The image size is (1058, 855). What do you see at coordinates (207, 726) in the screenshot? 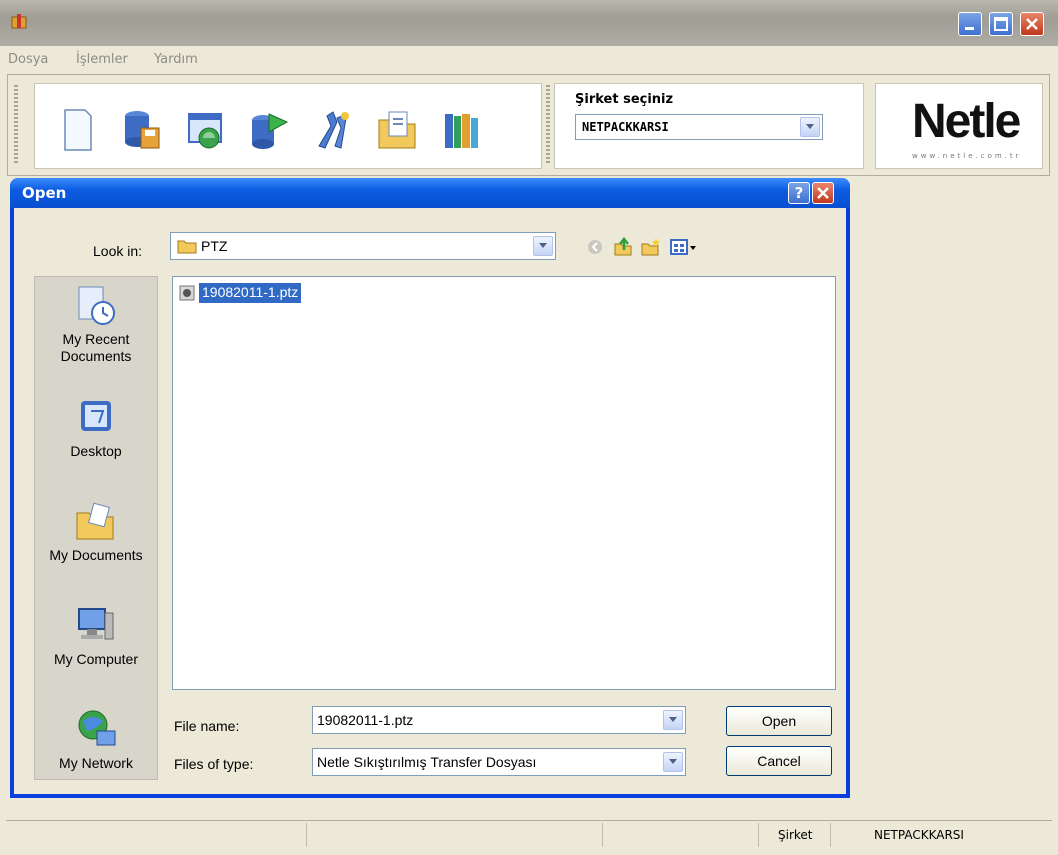
I see `file-name-label: File name:` at bounding box center [207, 726].